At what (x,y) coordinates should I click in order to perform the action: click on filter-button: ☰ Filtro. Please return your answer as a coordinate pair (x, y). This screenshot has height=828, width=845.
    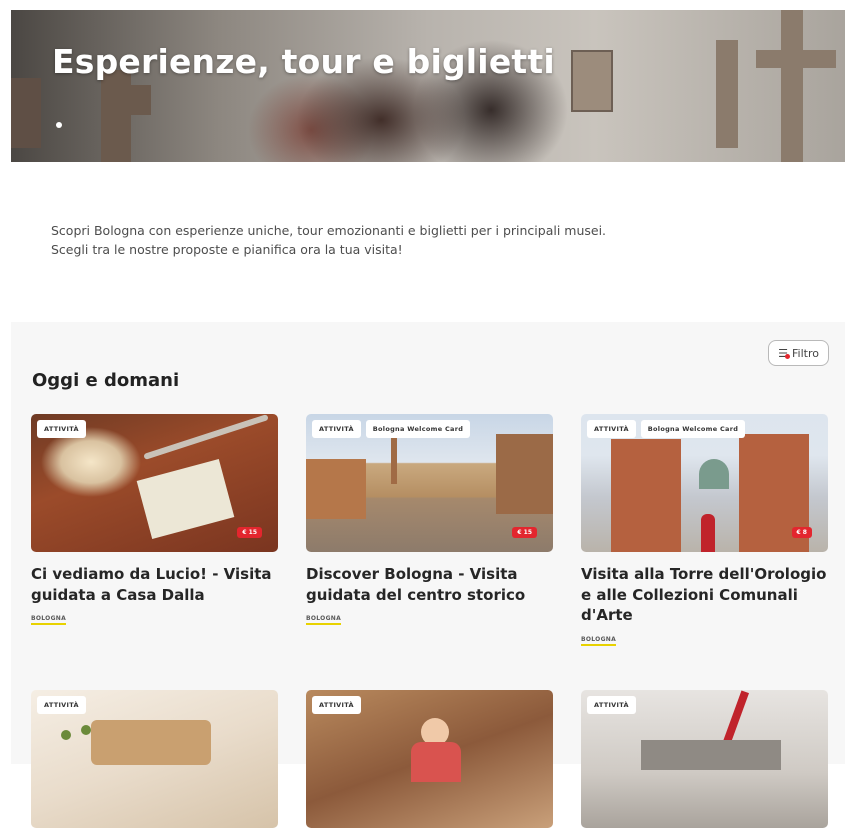
    Looking at the image, I should click on (798, 353).